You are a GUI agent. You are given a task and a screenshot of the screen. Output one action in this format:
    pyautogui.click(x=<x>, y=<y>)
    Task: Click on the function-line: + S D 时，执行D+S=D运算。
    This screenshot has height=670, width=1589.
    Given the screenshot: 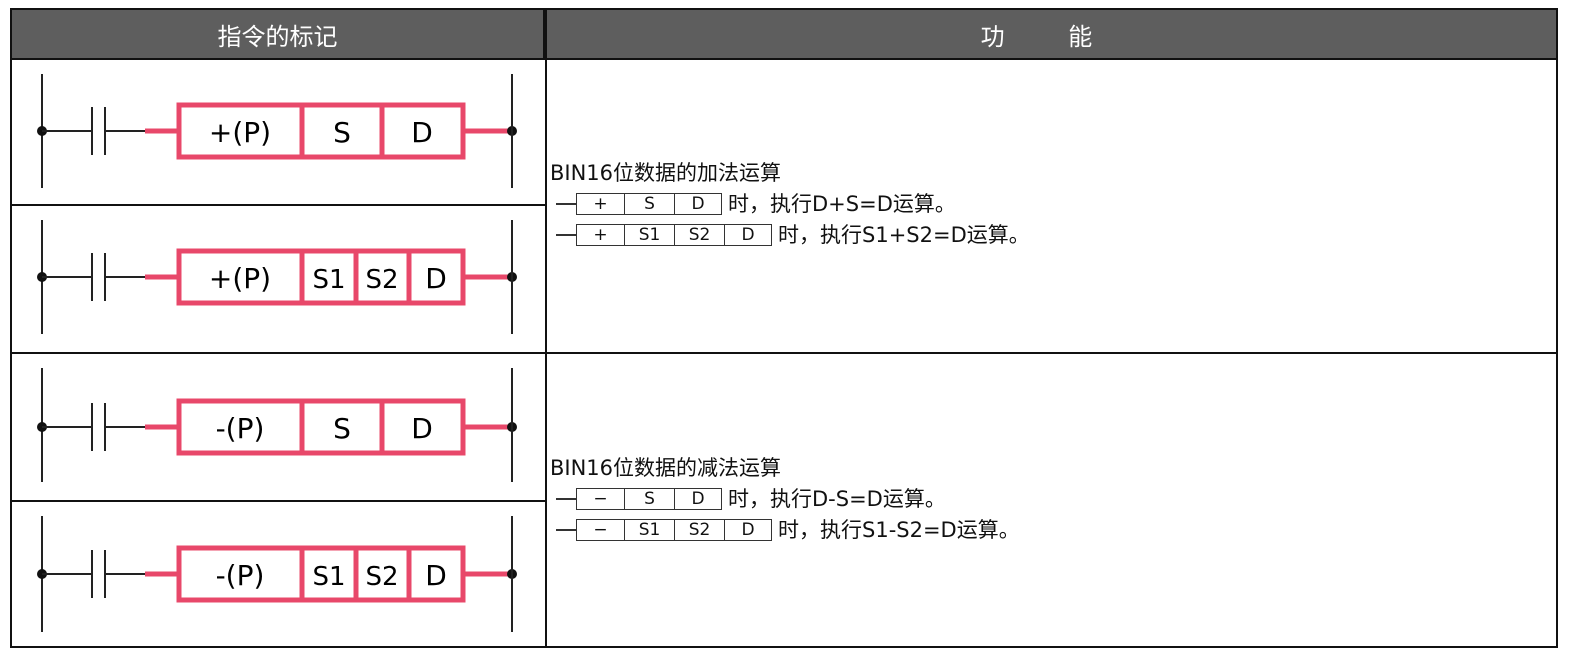 What is the action you would take?
    pyautogui.click(x=790, y=203)
    